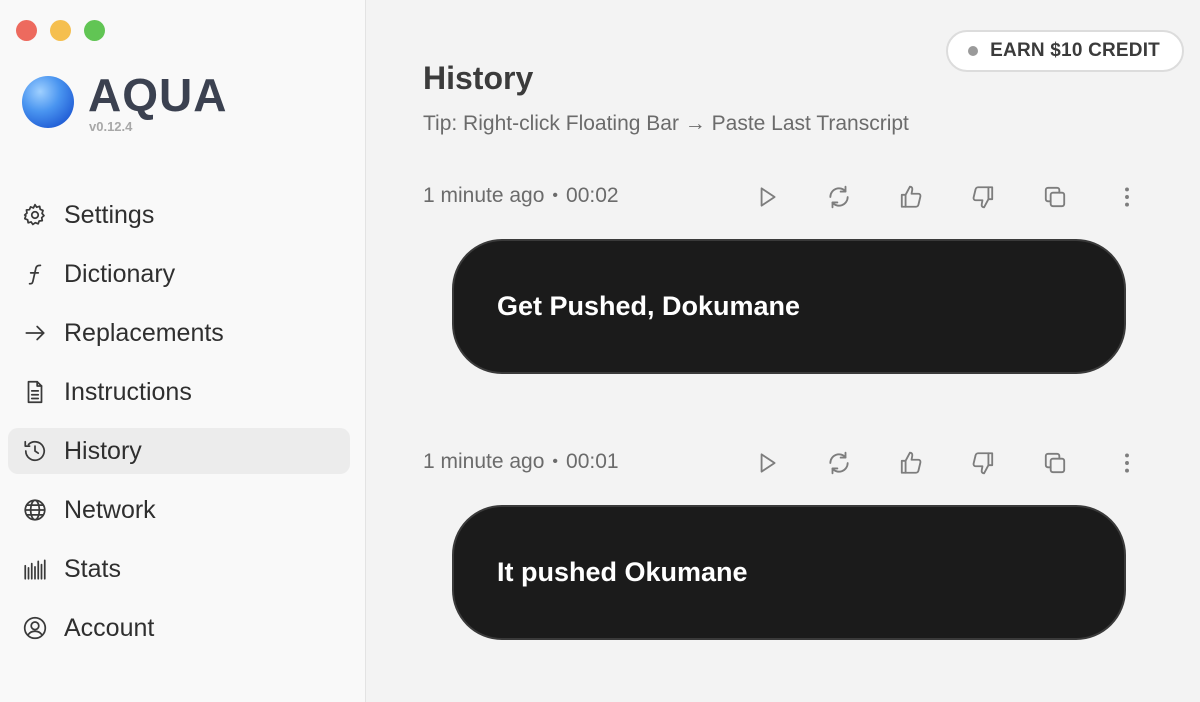 The height and width of the screenshot is (702, 1200). What do you see at coordinates (94, 30) in the screenshot?
I see `zoom-window-button` at bounding box center [94, 30].